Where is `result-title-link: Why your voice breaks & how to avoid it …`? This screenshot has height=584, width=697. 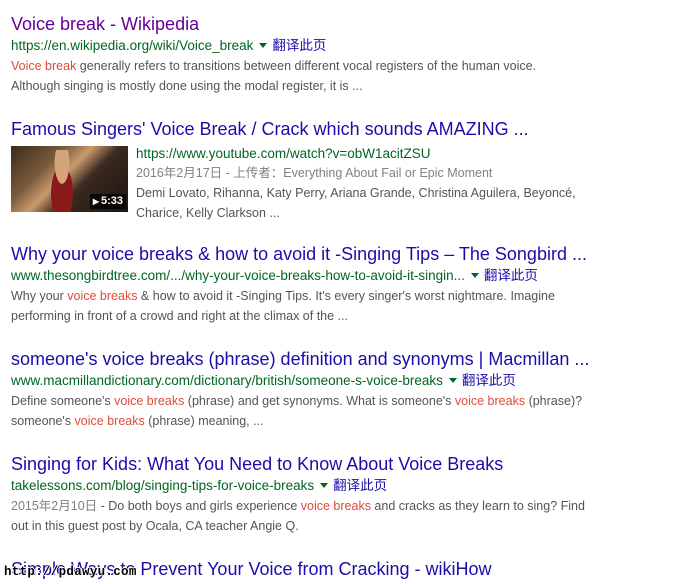 result-title-link: Why your voice breaks & how to avoid it … is located at coordinates (346, 254).